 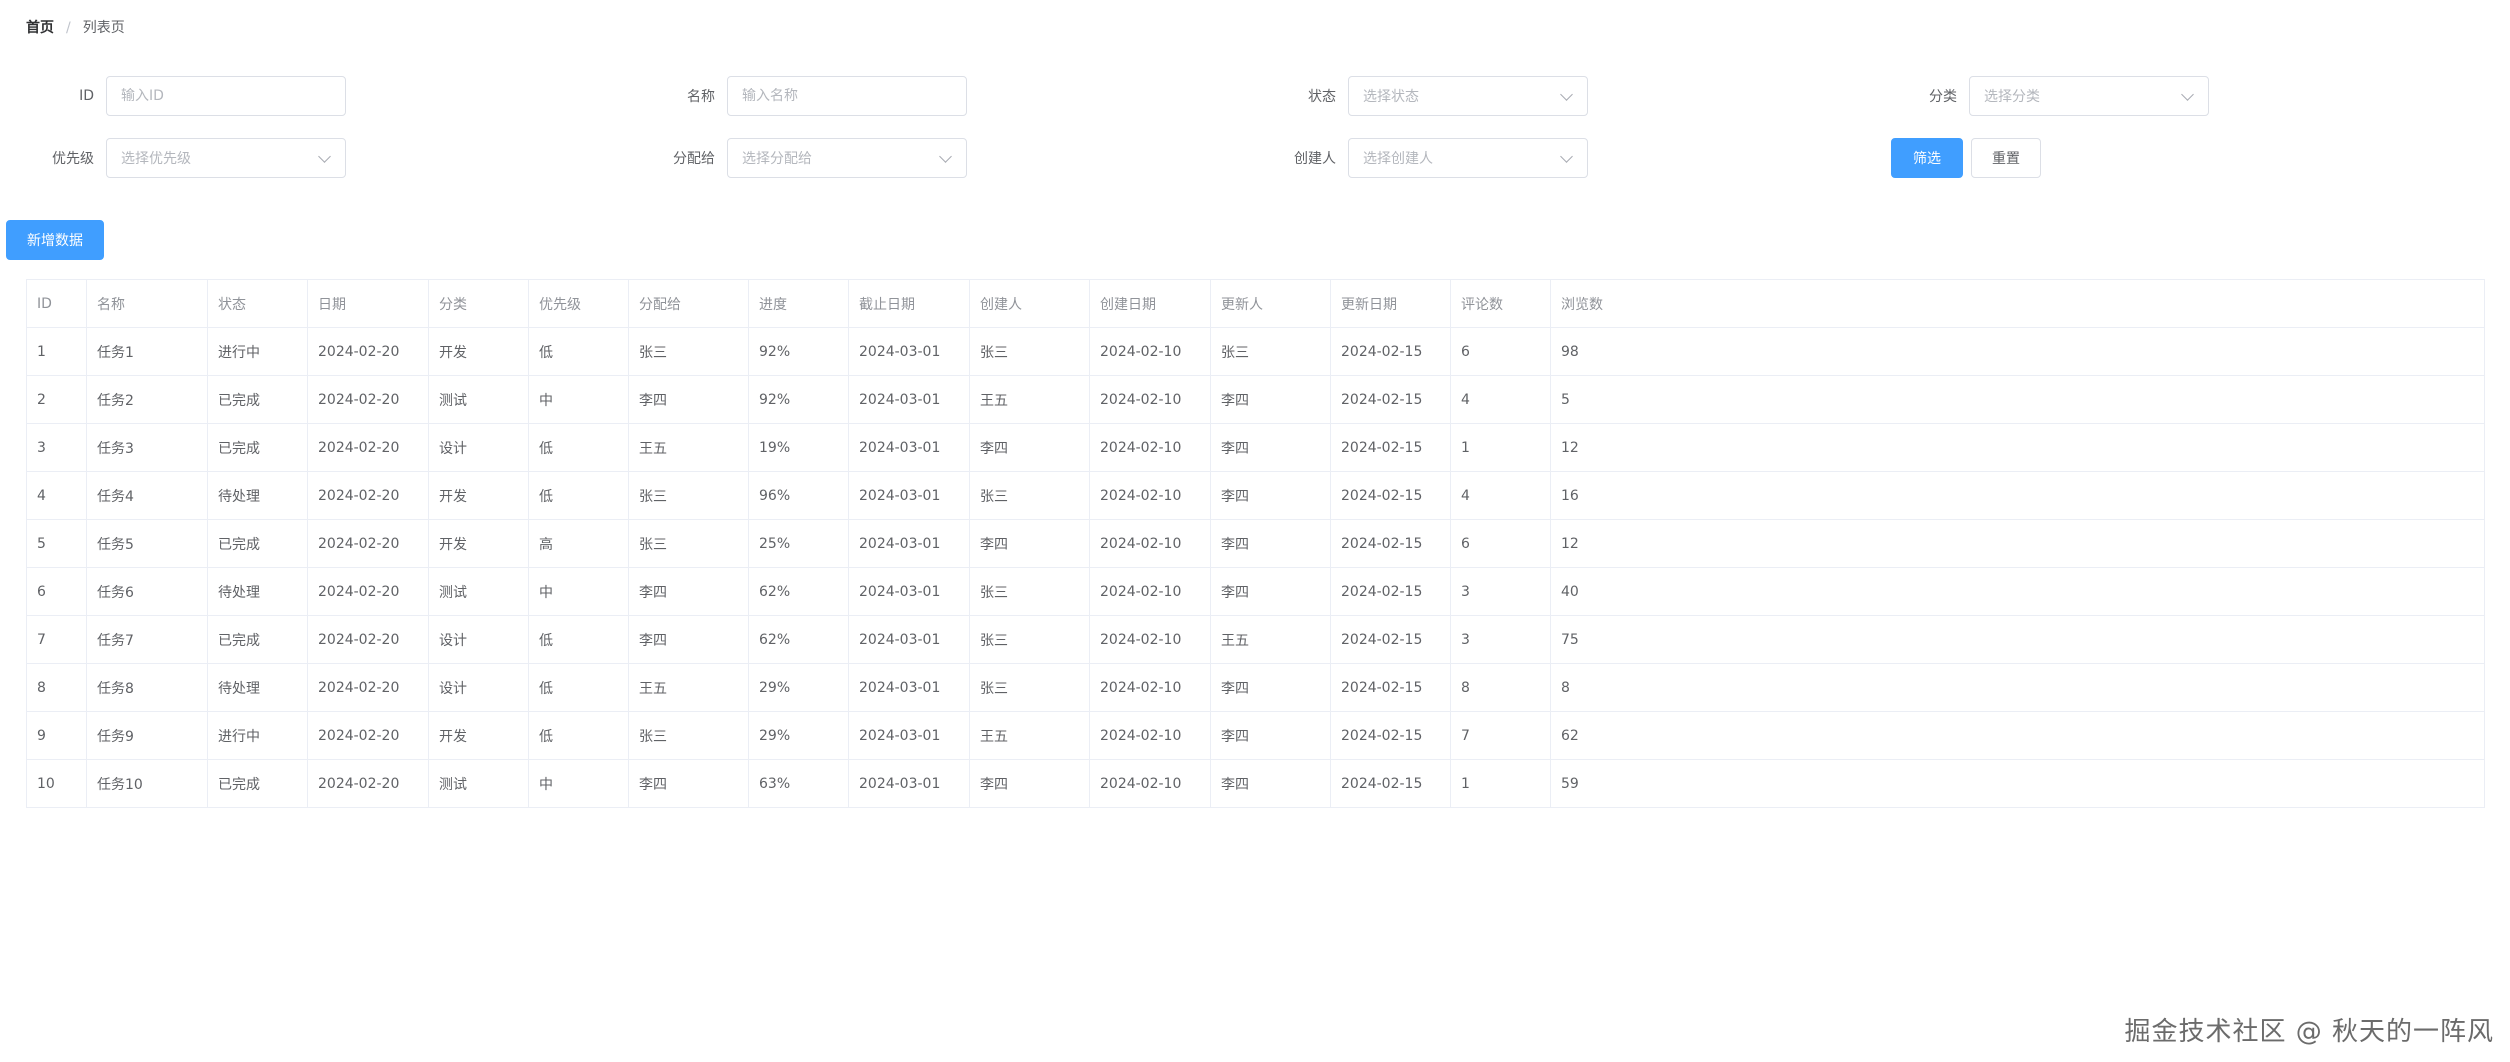 What do you see at coordinates (2017, 303) in the screenshot?
I see `column-header: 浏览数` at bounding box center [2017, 303].